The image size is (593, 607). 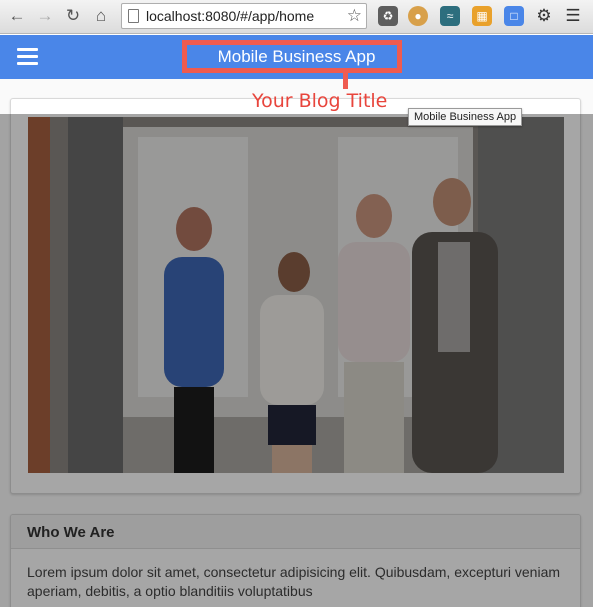 What do you see at coordinates (418, 16) in the screenshot?
I see `cookie-icon: ●` at bounding box center [418, 16].